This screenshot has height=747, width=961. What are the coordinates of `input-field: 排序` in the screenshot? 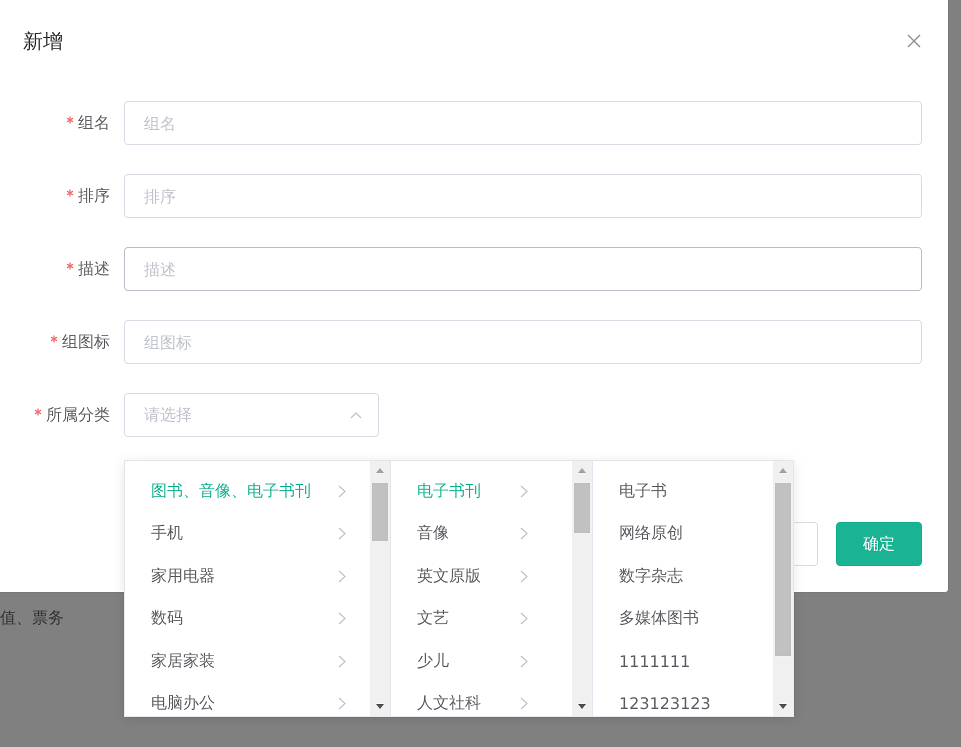 It's located at (523, 196).